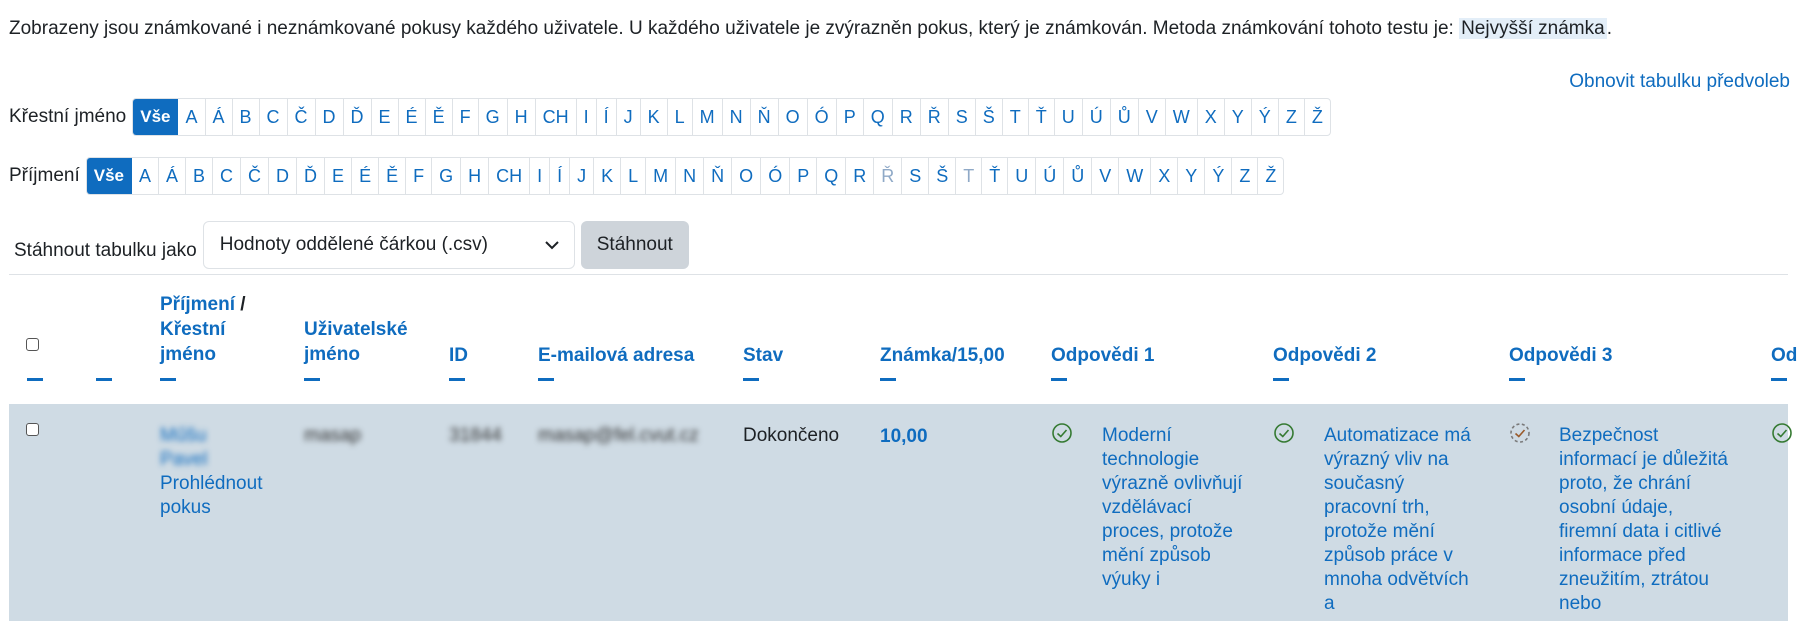 The width and height of the screenshot is (1800, 621). Describe the element at coordinates (995, 176) in the screenshot. I see `lastname-initial-ť: Ť` at that location.